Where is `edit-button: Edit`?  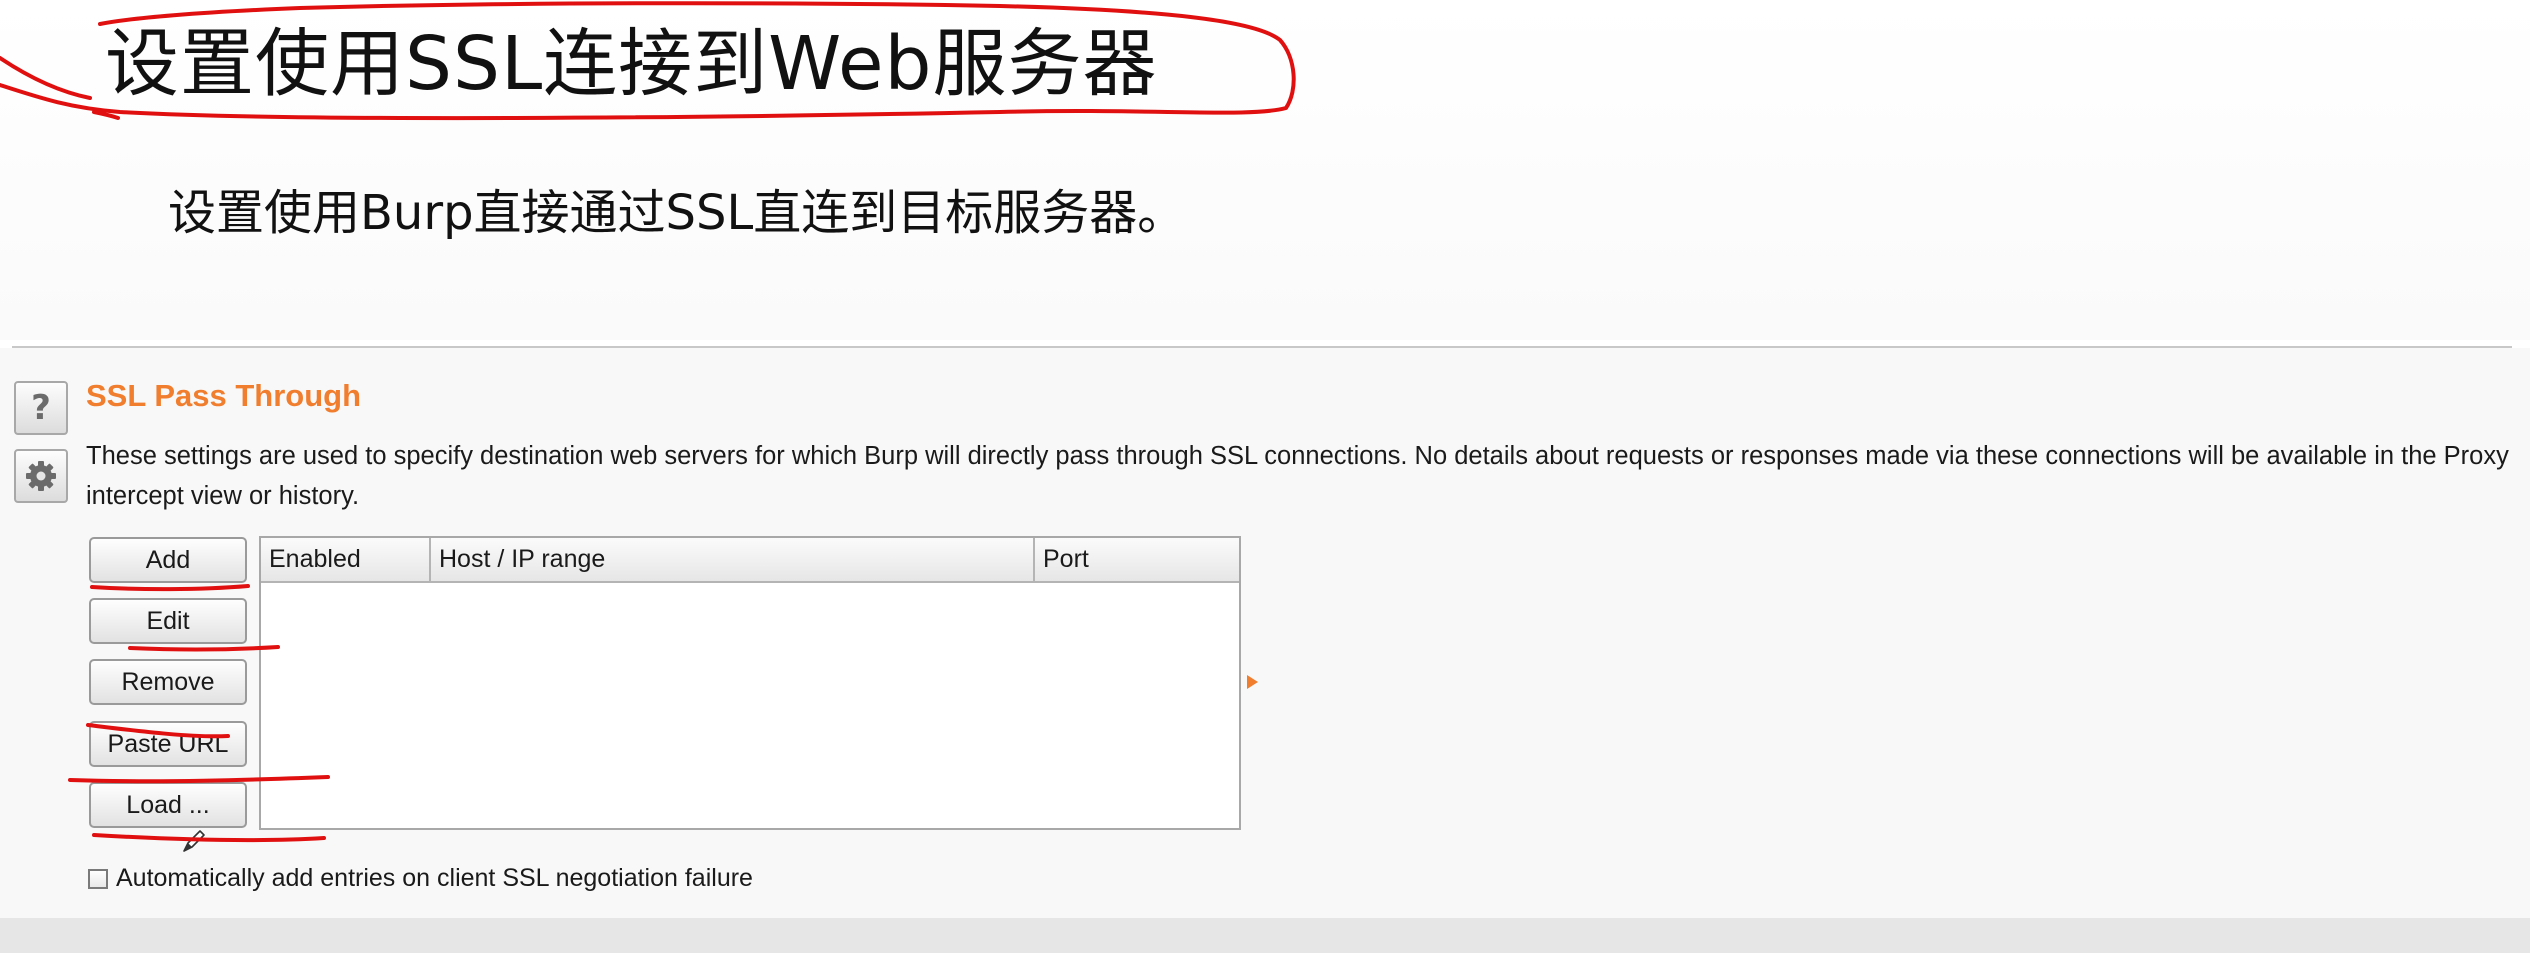
edit-button: Edit is located at coordinates (168, 621).